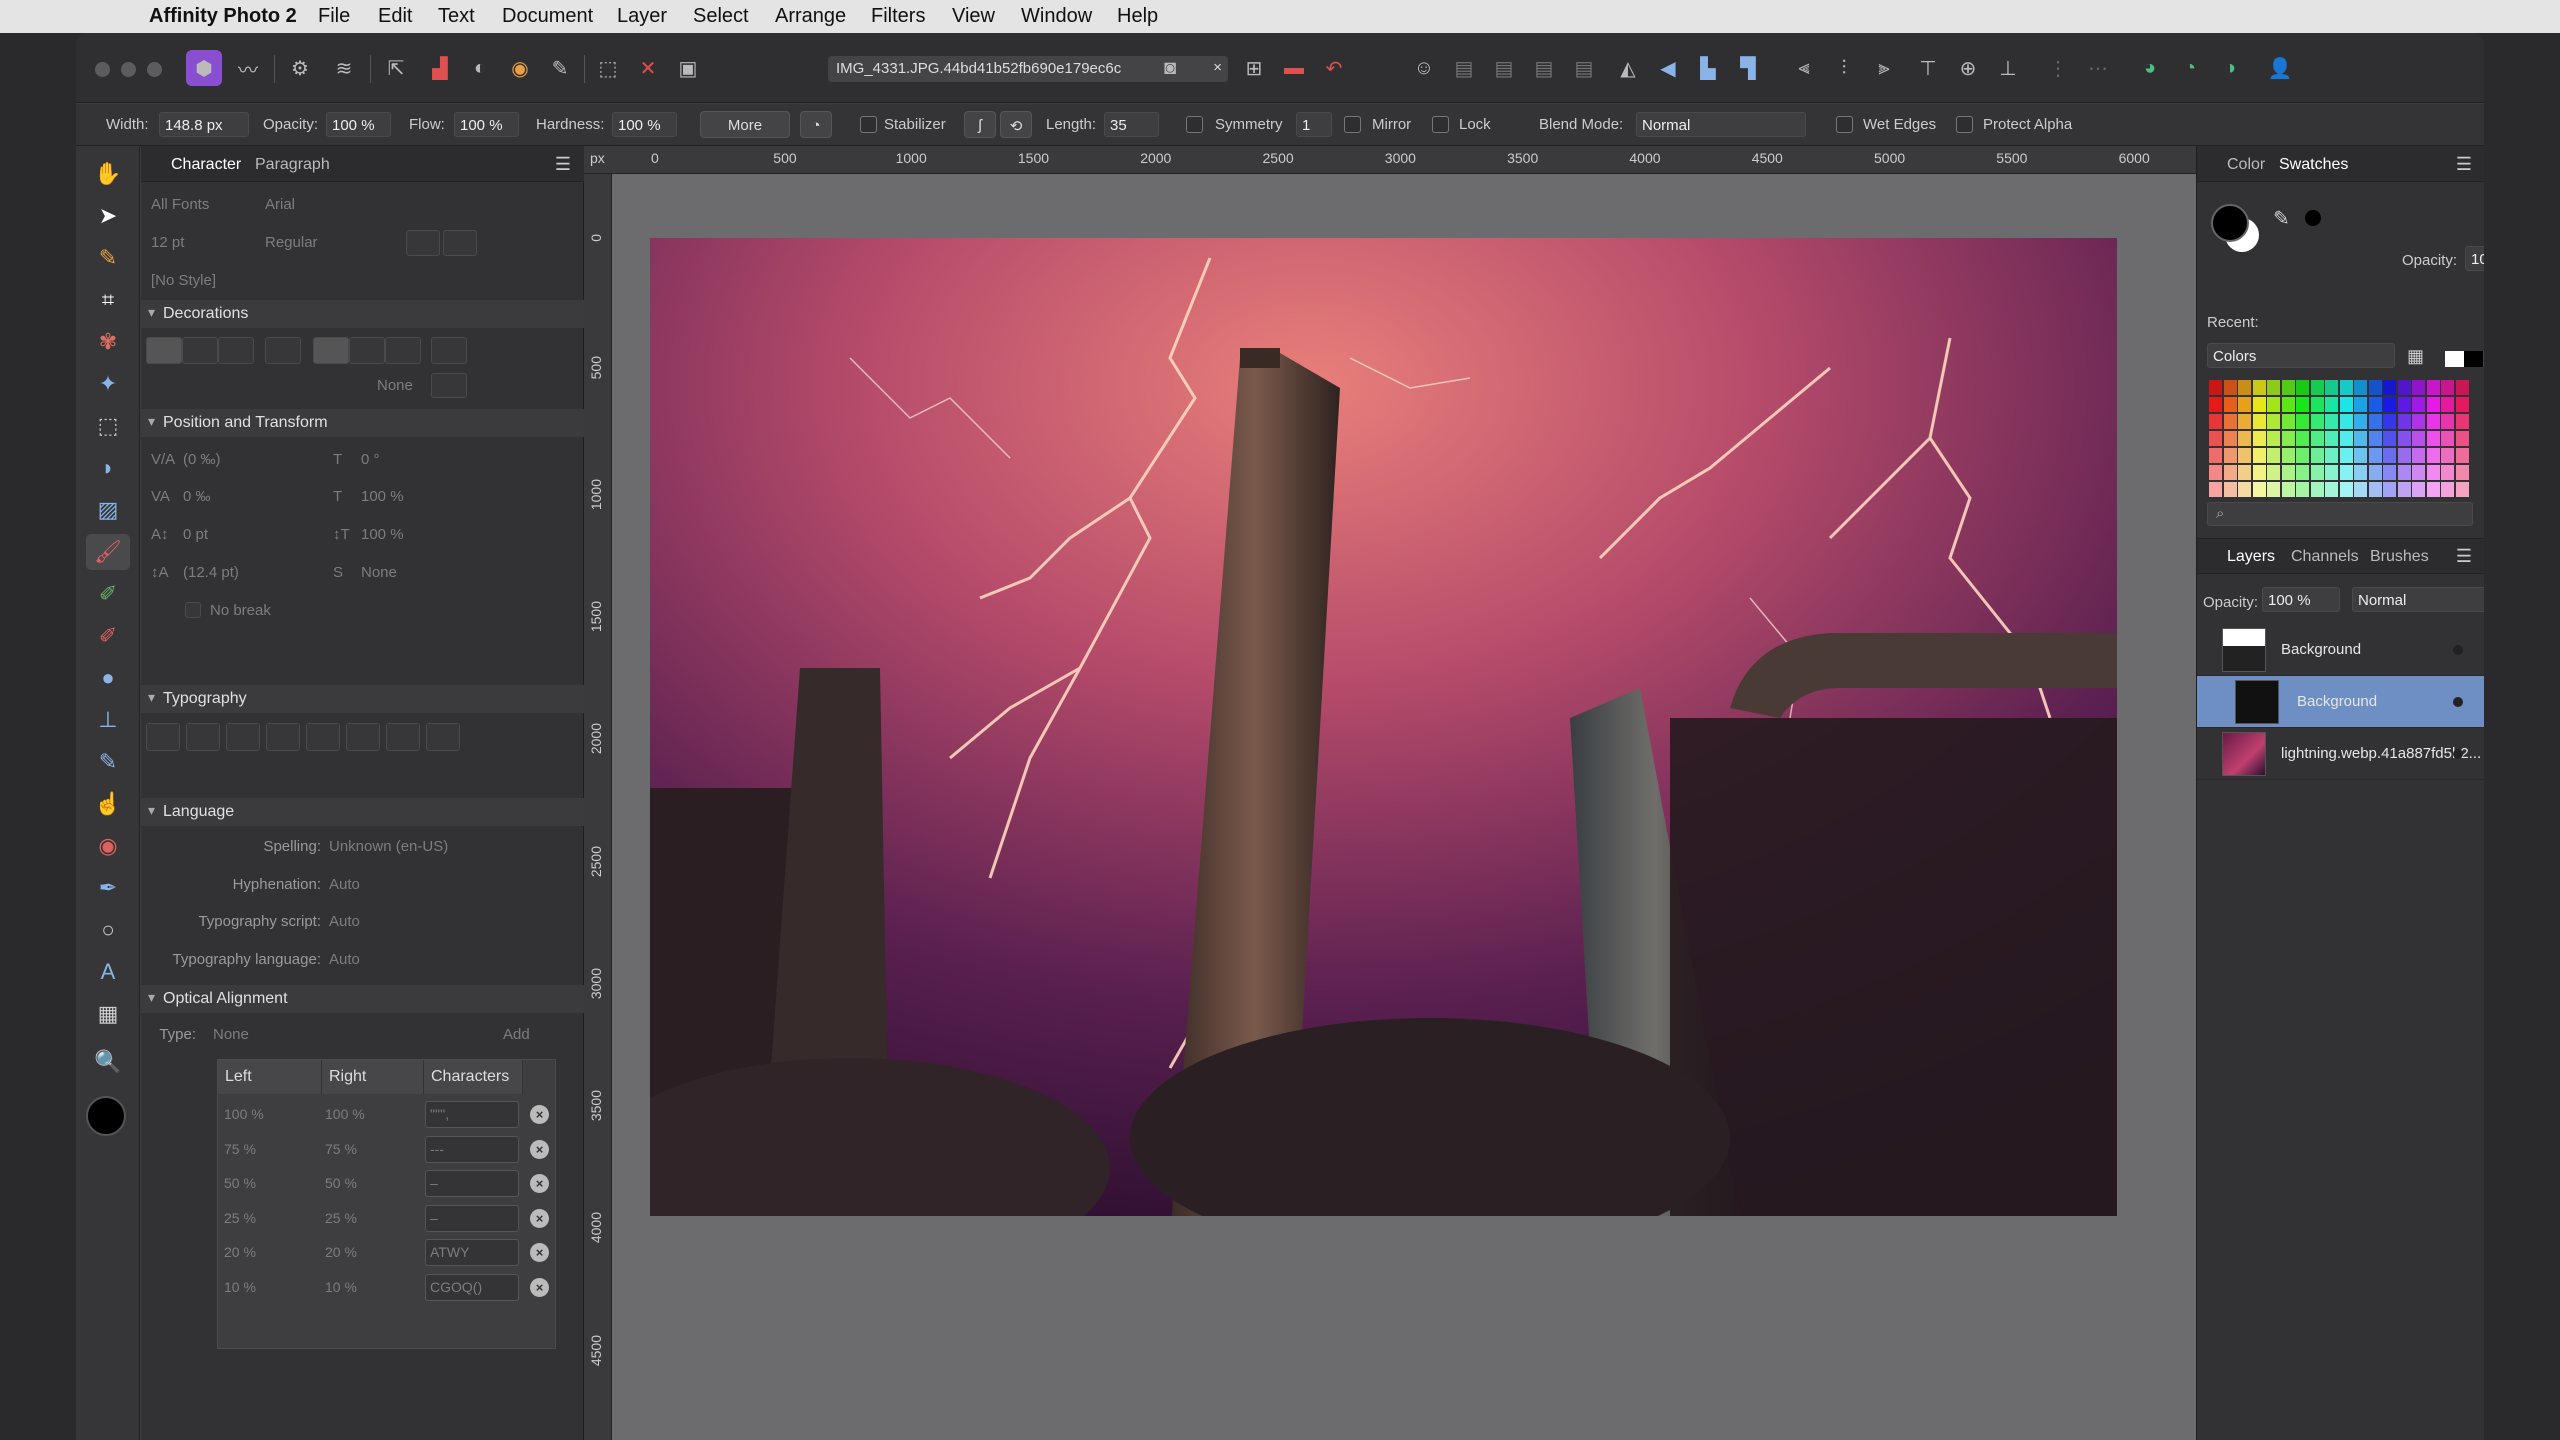 Image resolution: width=2560 pixels, height=1440 pixels. Describe the element at coordinates (1137, 16) in the screenshot. I see `menu-help: Help` at that location.